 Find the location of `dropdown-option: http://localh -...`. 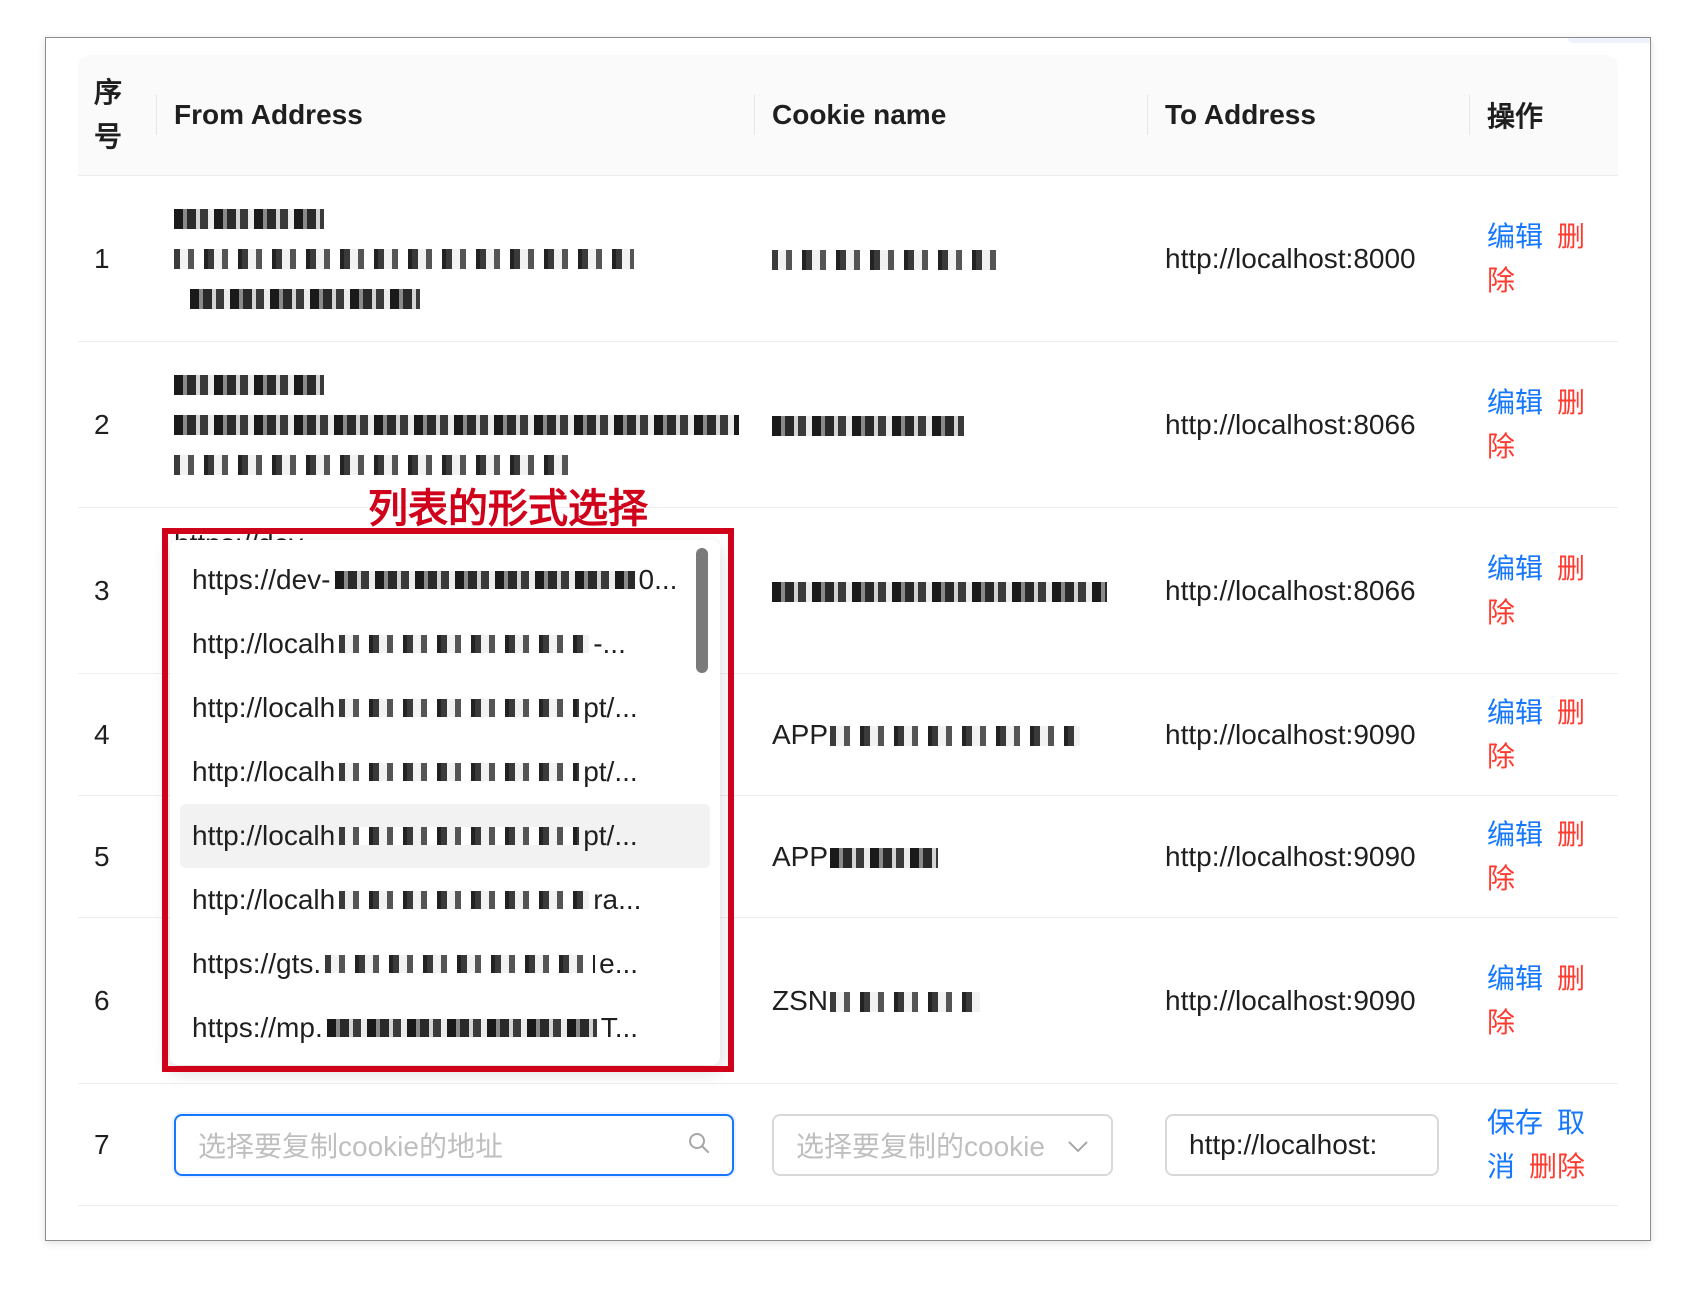

dropdown-option: http://localh -... is located at coordinates (445, 644).